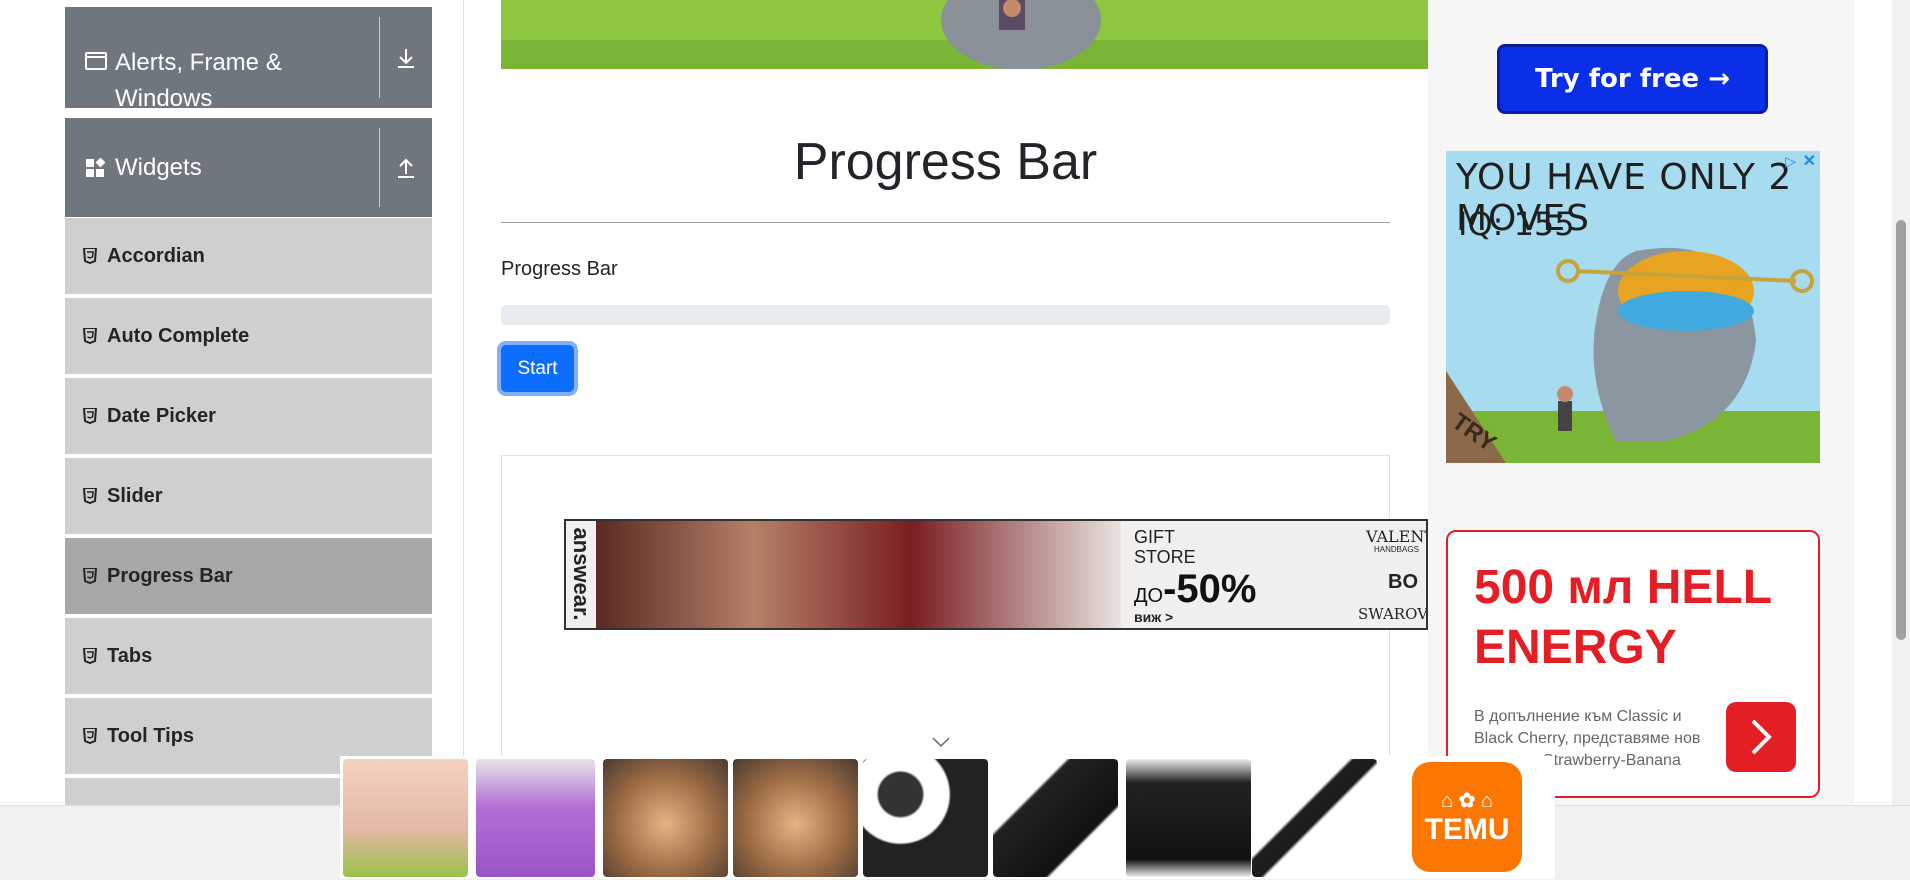 This screenshot has height=880, width=1910. I want to click on temu-icons: ⌂ ✿ ⌂, so click(1467, 800).